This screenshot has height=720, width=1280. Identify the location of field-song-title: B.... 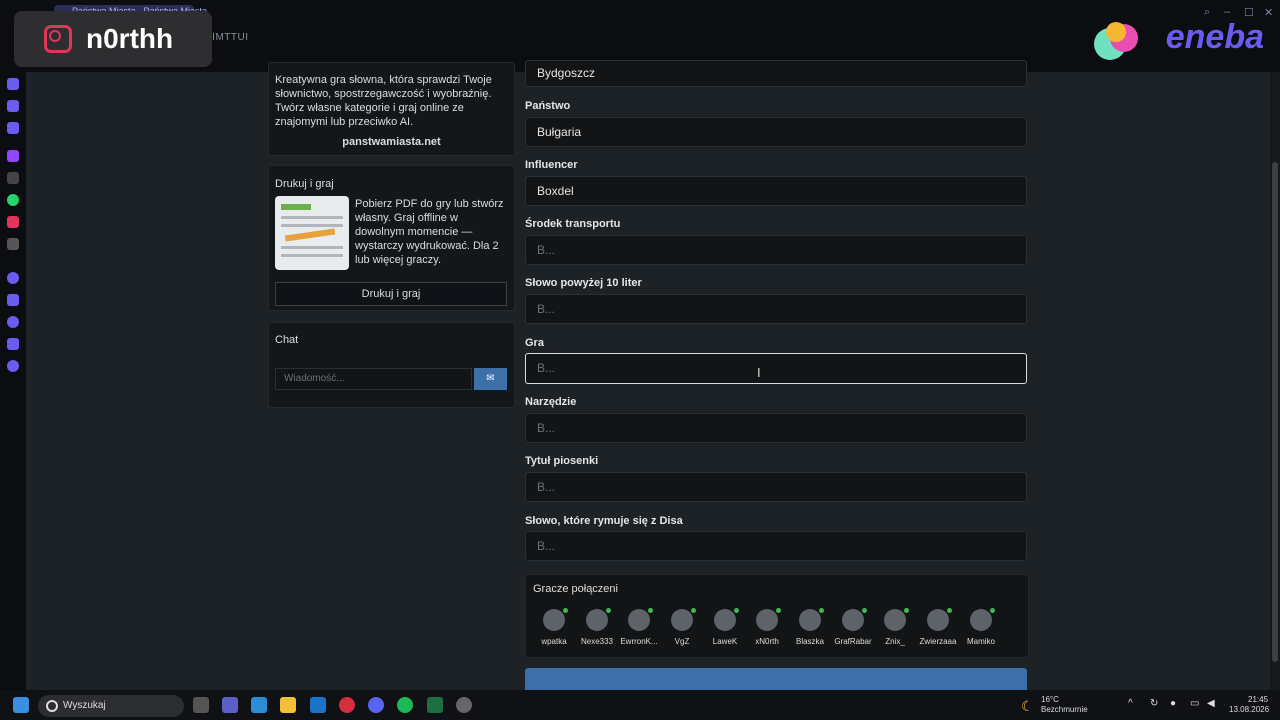
(776, 487).